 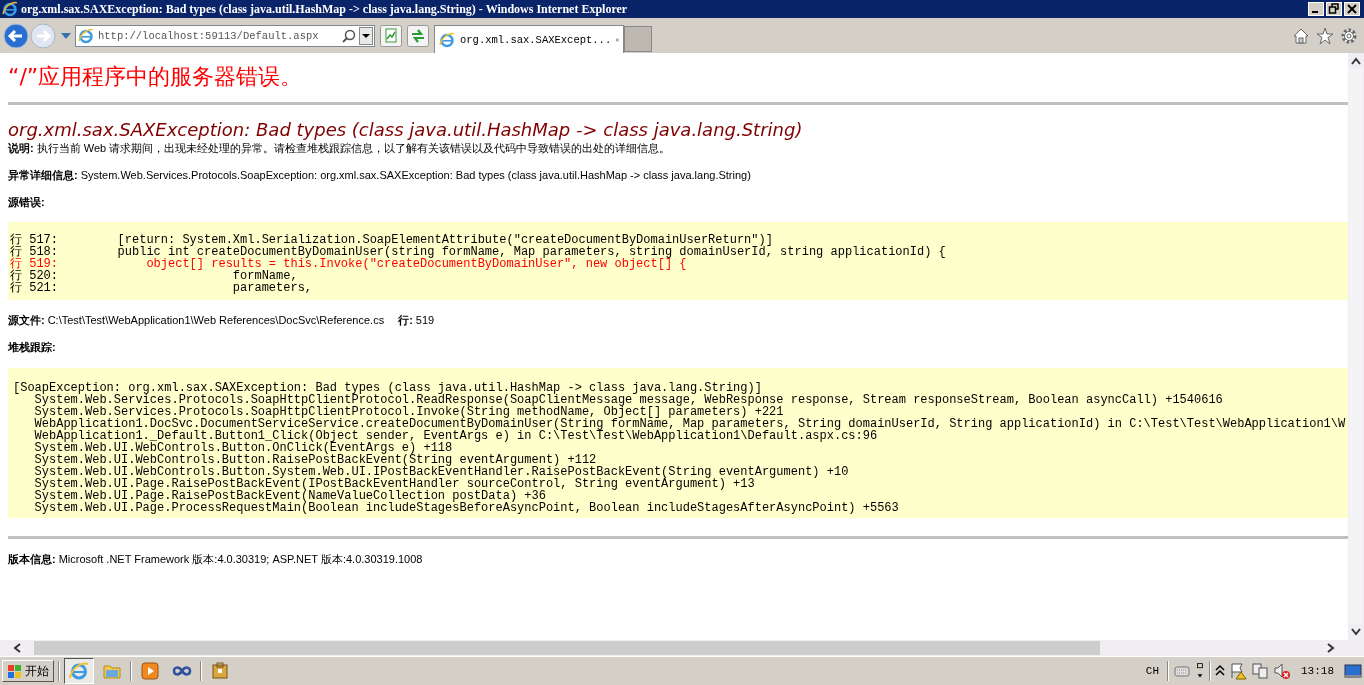 What do you see at coordinates (16, 35) in the screenshot?
I see `back-button` at bounding box center [16, 35].